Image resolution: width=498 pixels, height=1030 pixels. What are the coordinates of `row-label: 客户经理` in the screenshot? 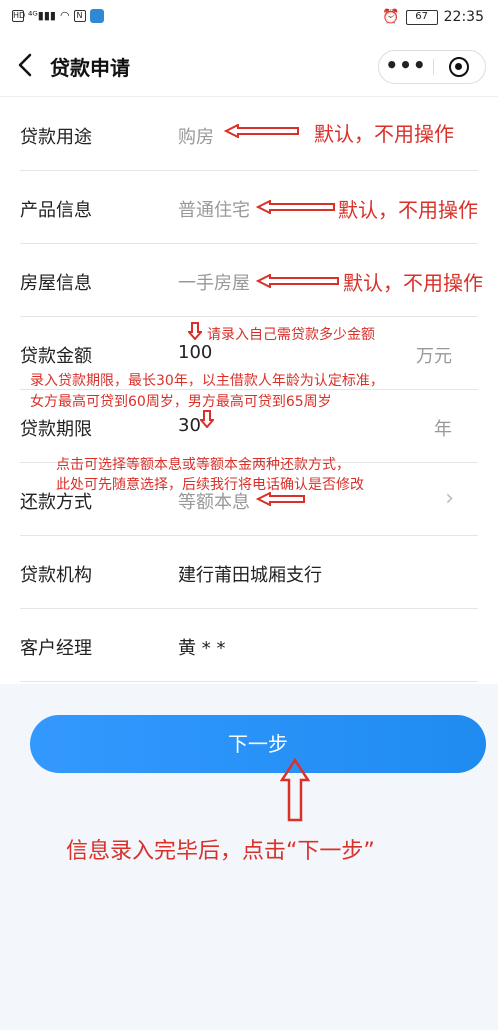 It's located at (56, 648).